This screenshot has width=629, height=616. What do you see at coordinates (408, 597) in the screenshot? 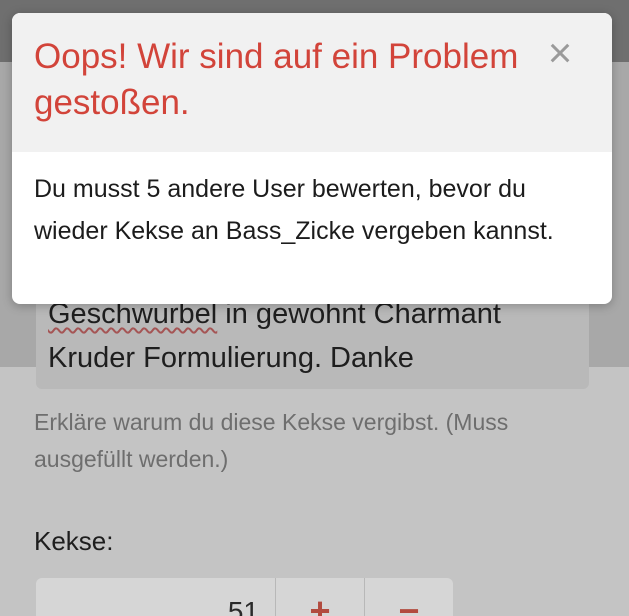
I see `decrement-button: −` at bounding box center [408, 597].